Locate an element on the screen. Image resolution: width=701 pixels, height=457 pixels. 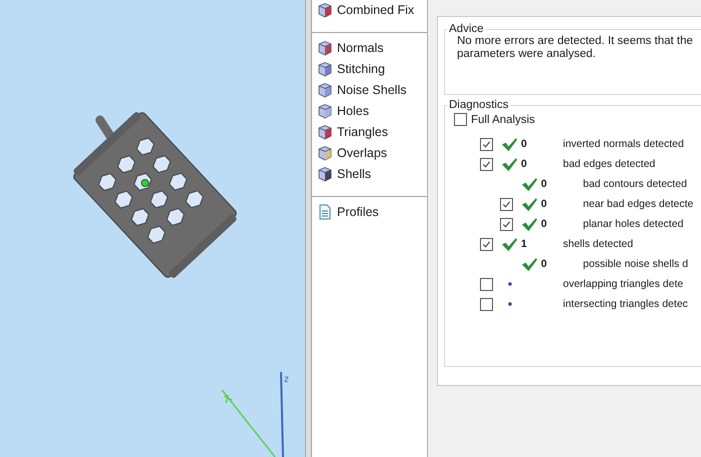
diagnostic-label: overlapping triangles dete is located at coordinates (623, 284).